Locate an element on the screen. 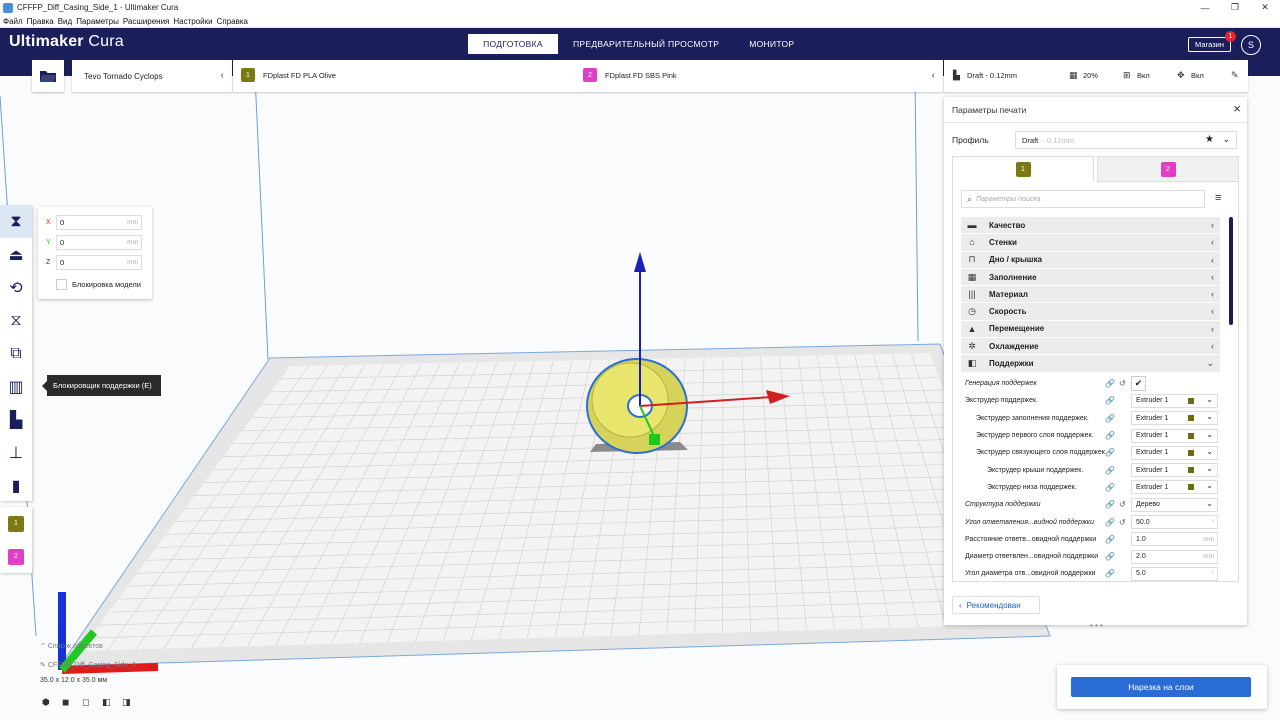 The height and width of the screenshot is (720, 1280). close-icon: × is located at coordinates (1237, 108).